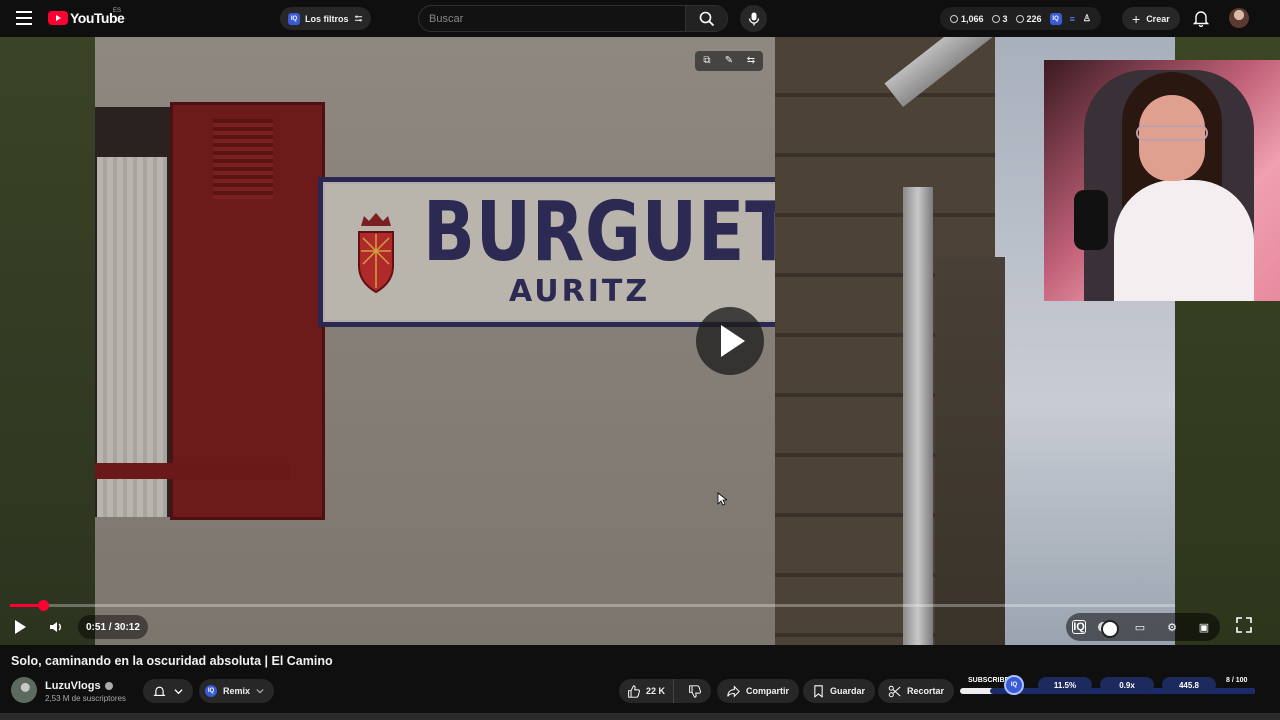 This screenshot has height=720, width=1280. What do you see at coordinates (376, 253) in the screenshot?
I see `crest-icon` at bounding box center [376, 253].